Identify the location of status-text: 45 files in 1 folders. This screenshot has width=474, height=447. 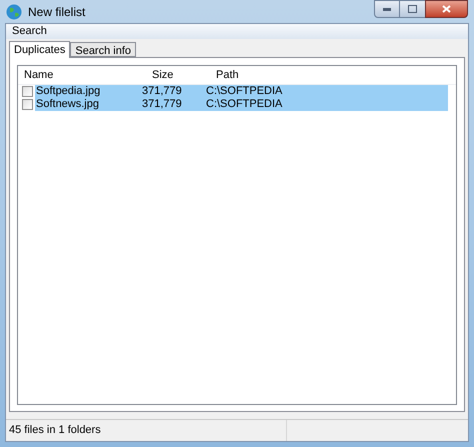
(55, 430).